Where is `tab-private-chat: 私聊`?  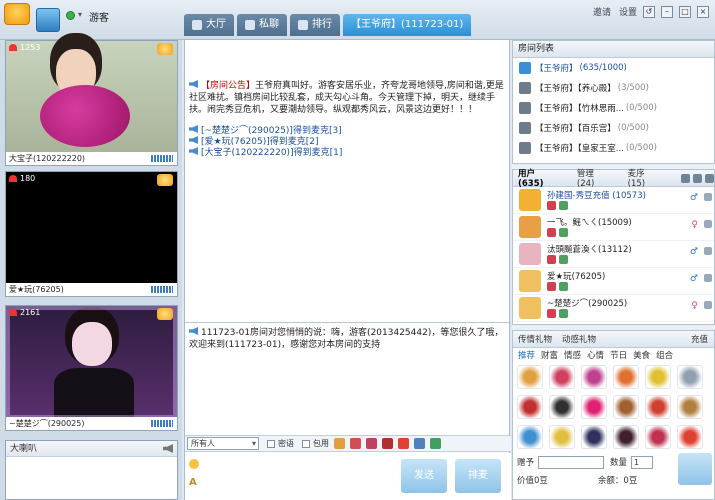
tab-private-chat: 私聊 is located at coordinates (262, 25).